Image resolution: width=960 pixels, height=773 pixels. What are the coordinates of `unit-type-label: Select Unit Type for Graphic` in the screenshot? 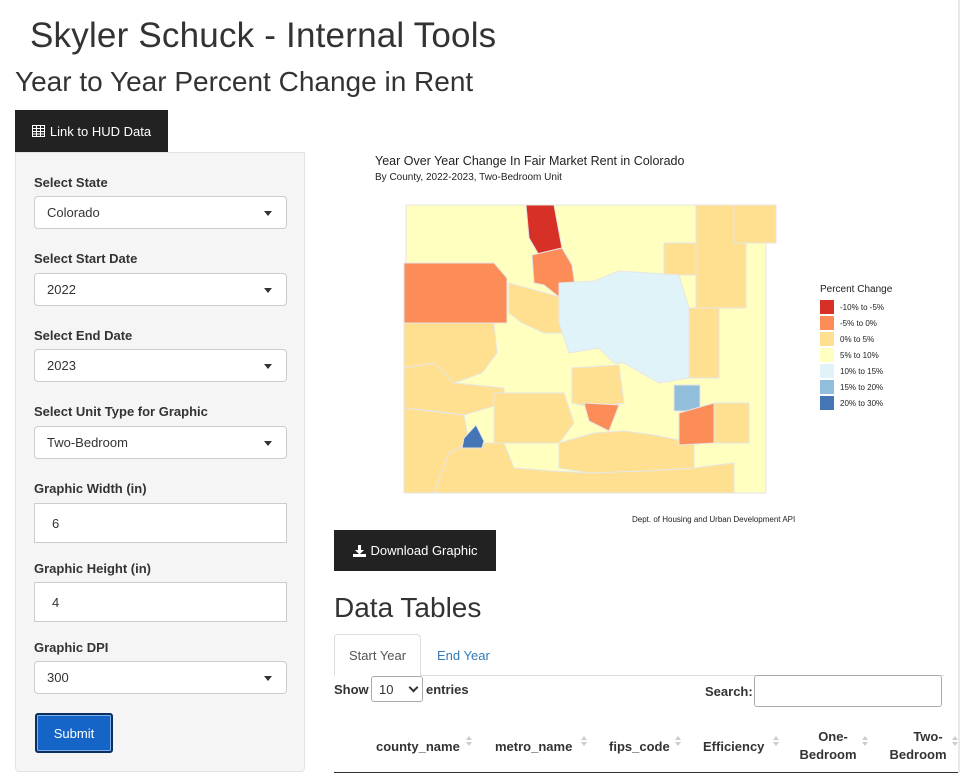 It's located at (121, 411).